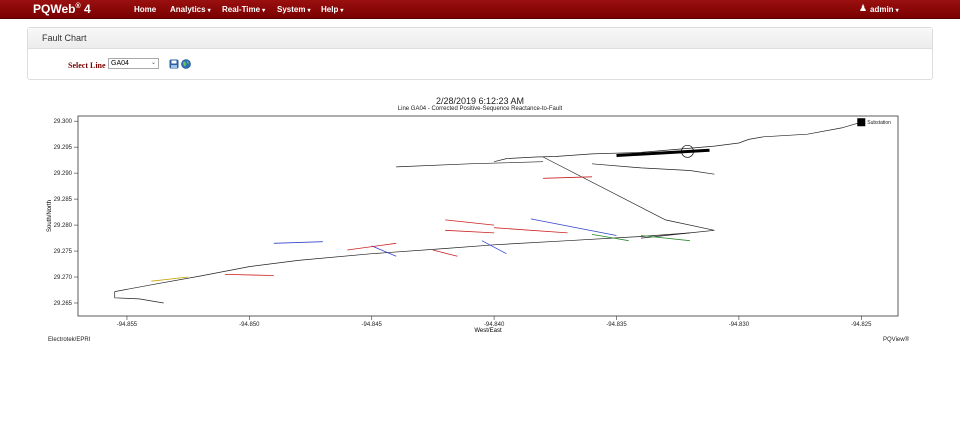  I want to click on y-tick-label: 29.275, so click(63, 252).